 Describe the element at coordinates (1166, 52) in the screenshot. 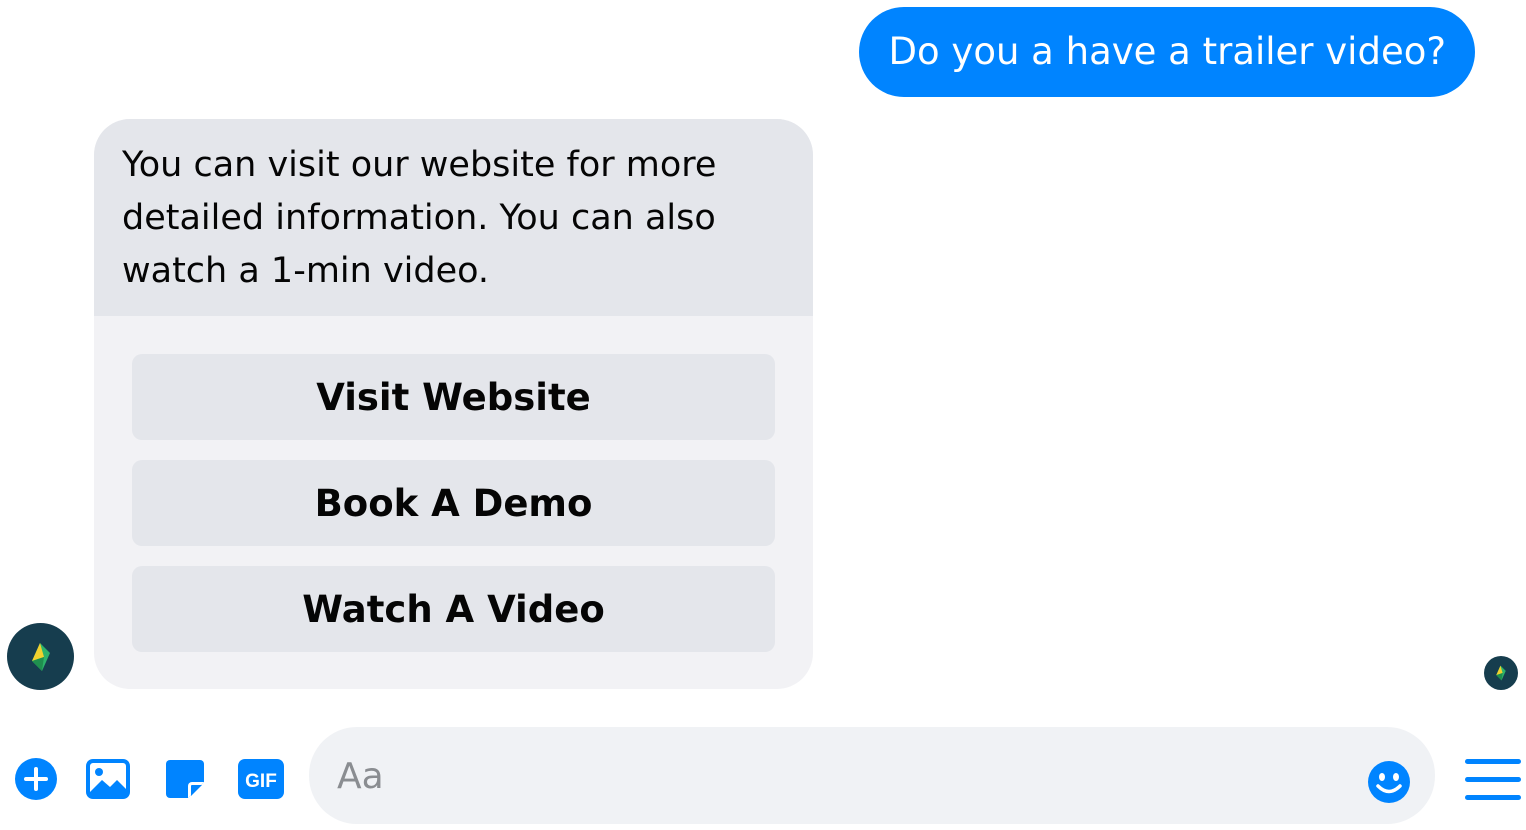

I see `outgoing-message-bubble: Do you a have a trailer video?` at that location.